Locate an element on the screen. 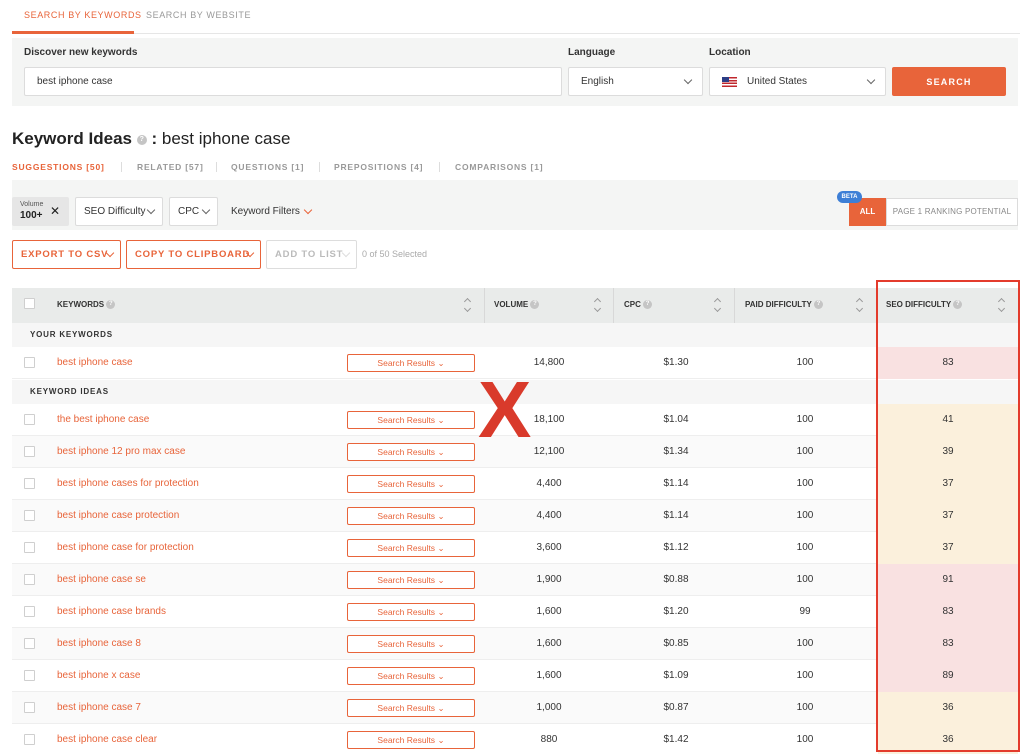  paid-difficulty-cell: 99 is located at coordinates (805, 611).